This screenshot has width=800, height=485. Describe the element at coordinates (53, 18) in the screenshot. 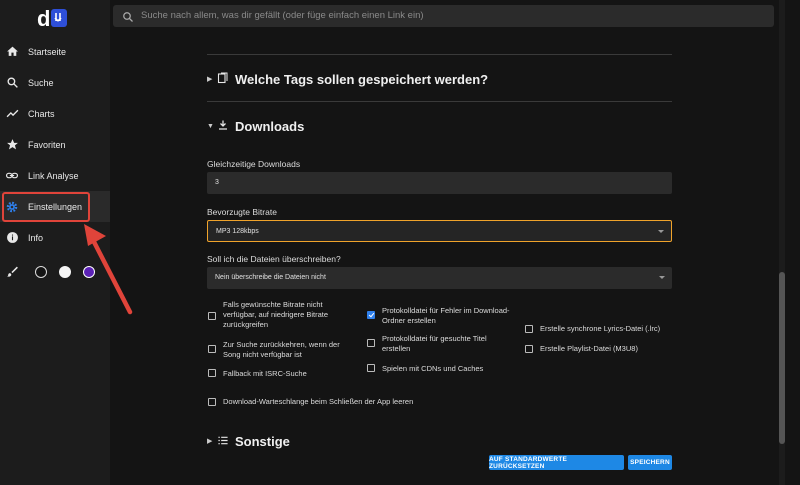

I see `app-logo: d` at that location.